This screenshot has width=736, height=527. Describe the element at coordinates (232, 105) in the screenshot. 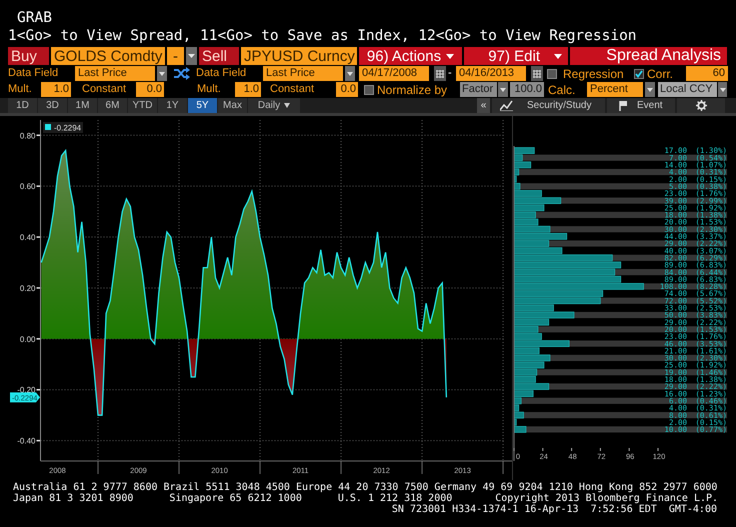

I see `period-tab: Max` at that location.